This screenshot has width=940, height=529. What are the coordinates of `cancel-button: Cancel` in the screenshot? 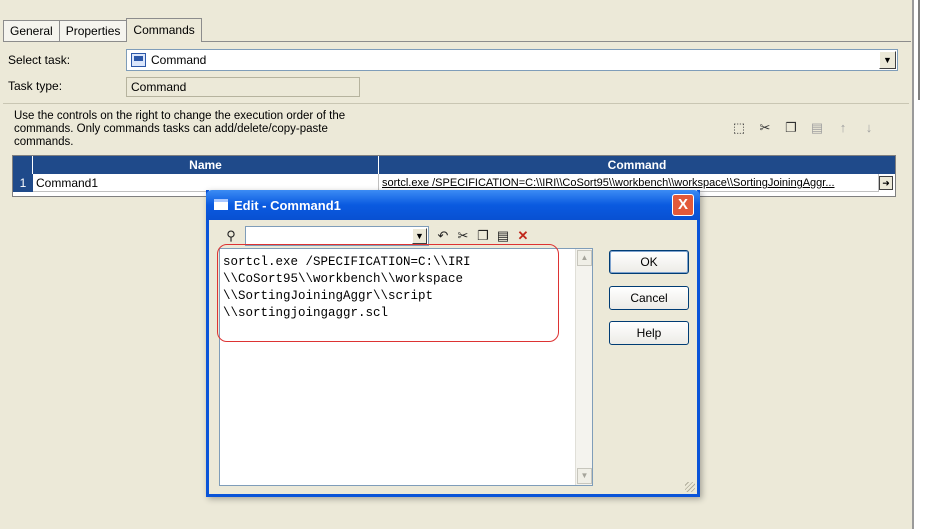 It's located at (649, 298).